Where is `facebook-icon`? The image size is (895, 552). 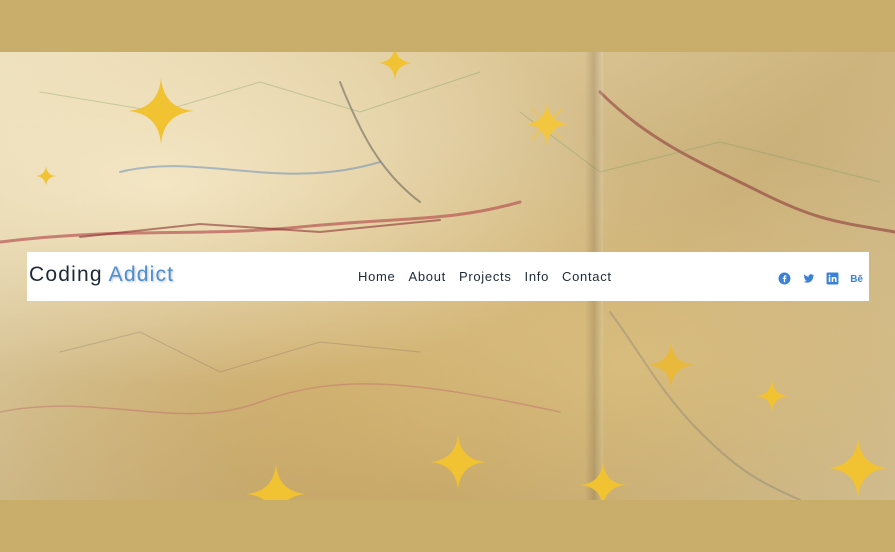 facebook-icon is located at coordinates (784, 278).